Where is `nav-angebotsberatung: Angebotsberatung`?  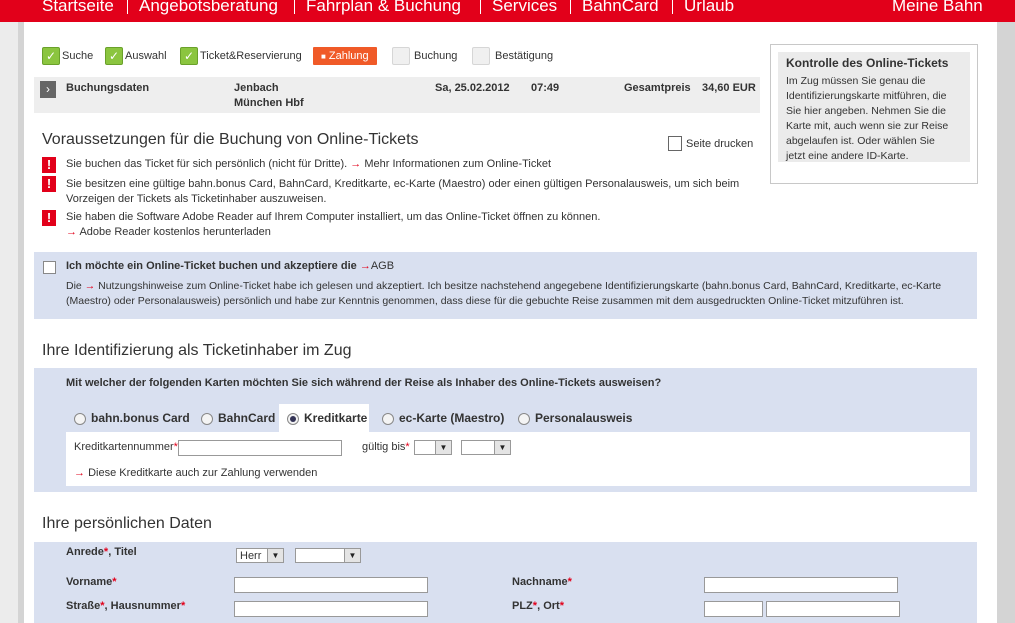
nav-angebotsberatung: Angebotsberatung is located at coordinates (208, 8).